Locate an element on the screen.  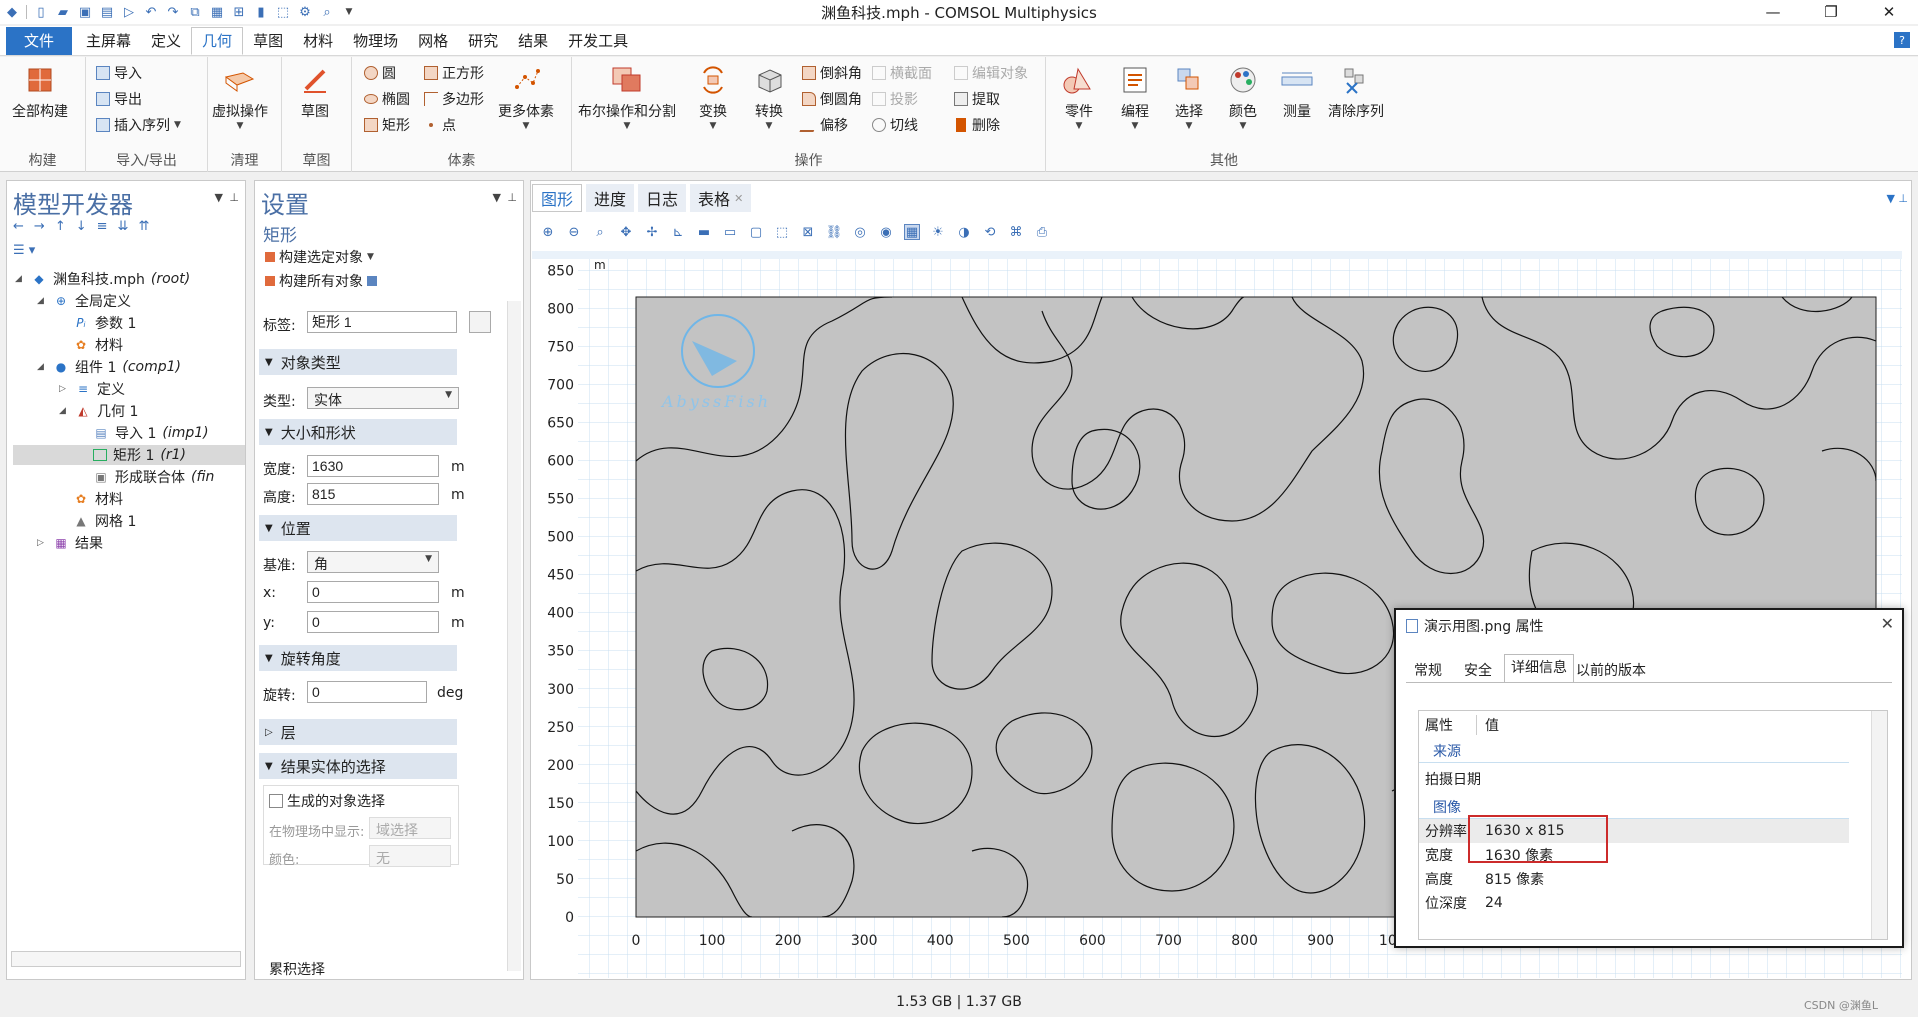
vertical-scrollbar is located at coordinates (514, 636).